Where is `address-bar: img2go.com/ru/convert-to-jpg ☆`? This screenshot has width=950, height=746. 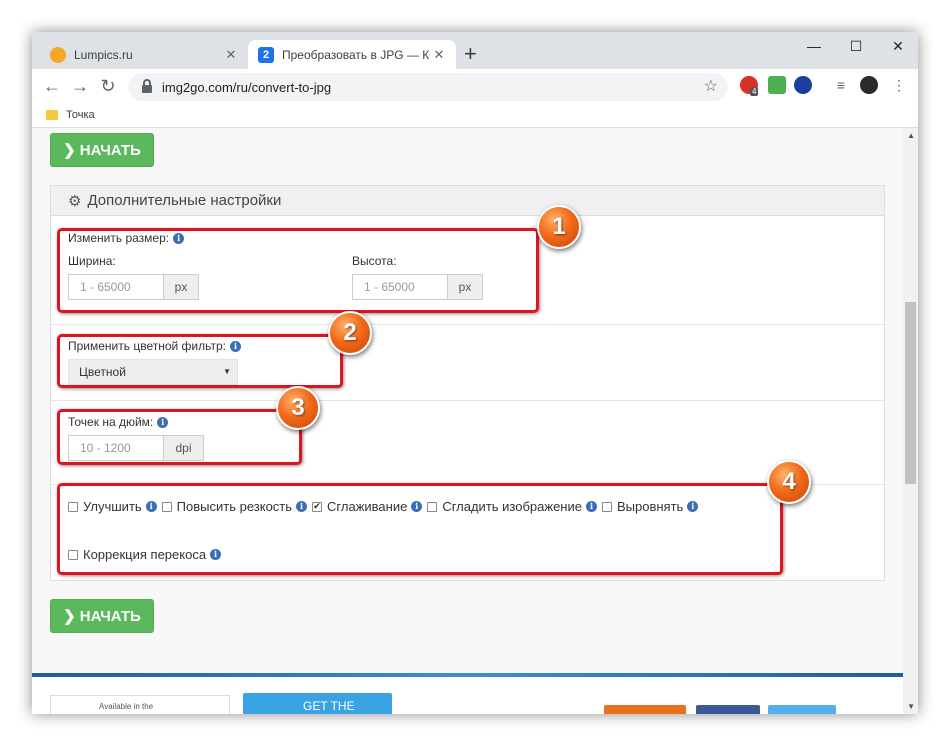 address-bar: img2go.com/ru/convert-to-jpg ☆ is located at coordinates (428, 87).